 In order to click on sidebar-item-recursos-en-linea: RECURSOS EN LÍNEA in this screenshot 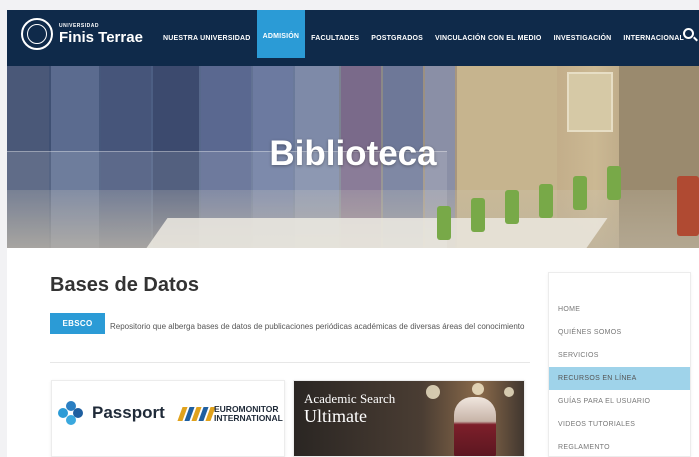, I will do `click(619, 378)`.